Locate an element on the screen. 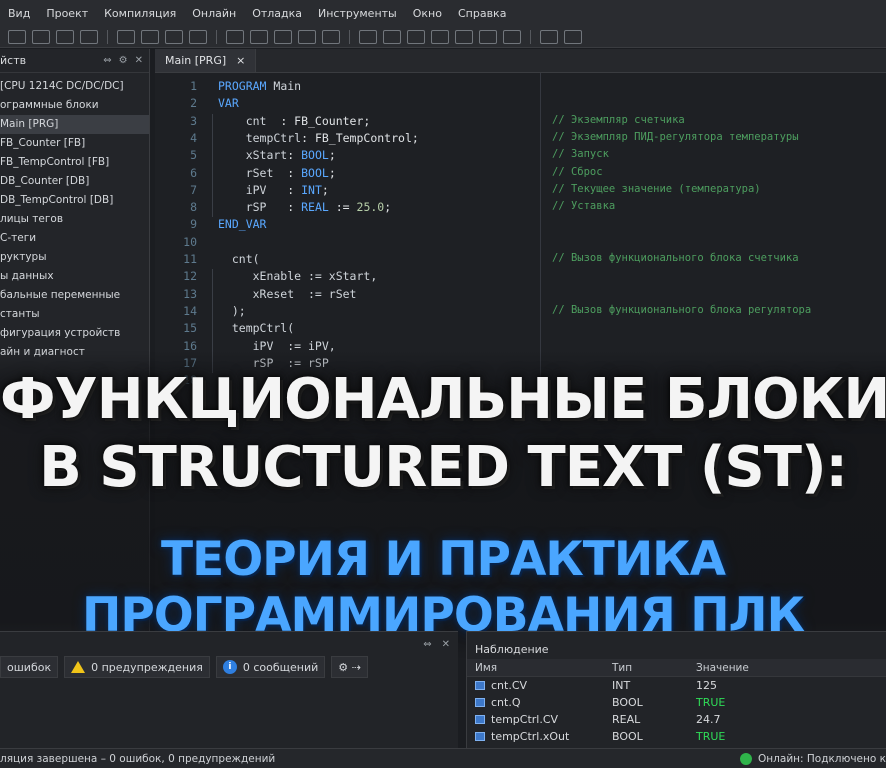 The image size is (886, 768). messages-filter-button: i 0 сообщений is located at coordinates (270, 667).